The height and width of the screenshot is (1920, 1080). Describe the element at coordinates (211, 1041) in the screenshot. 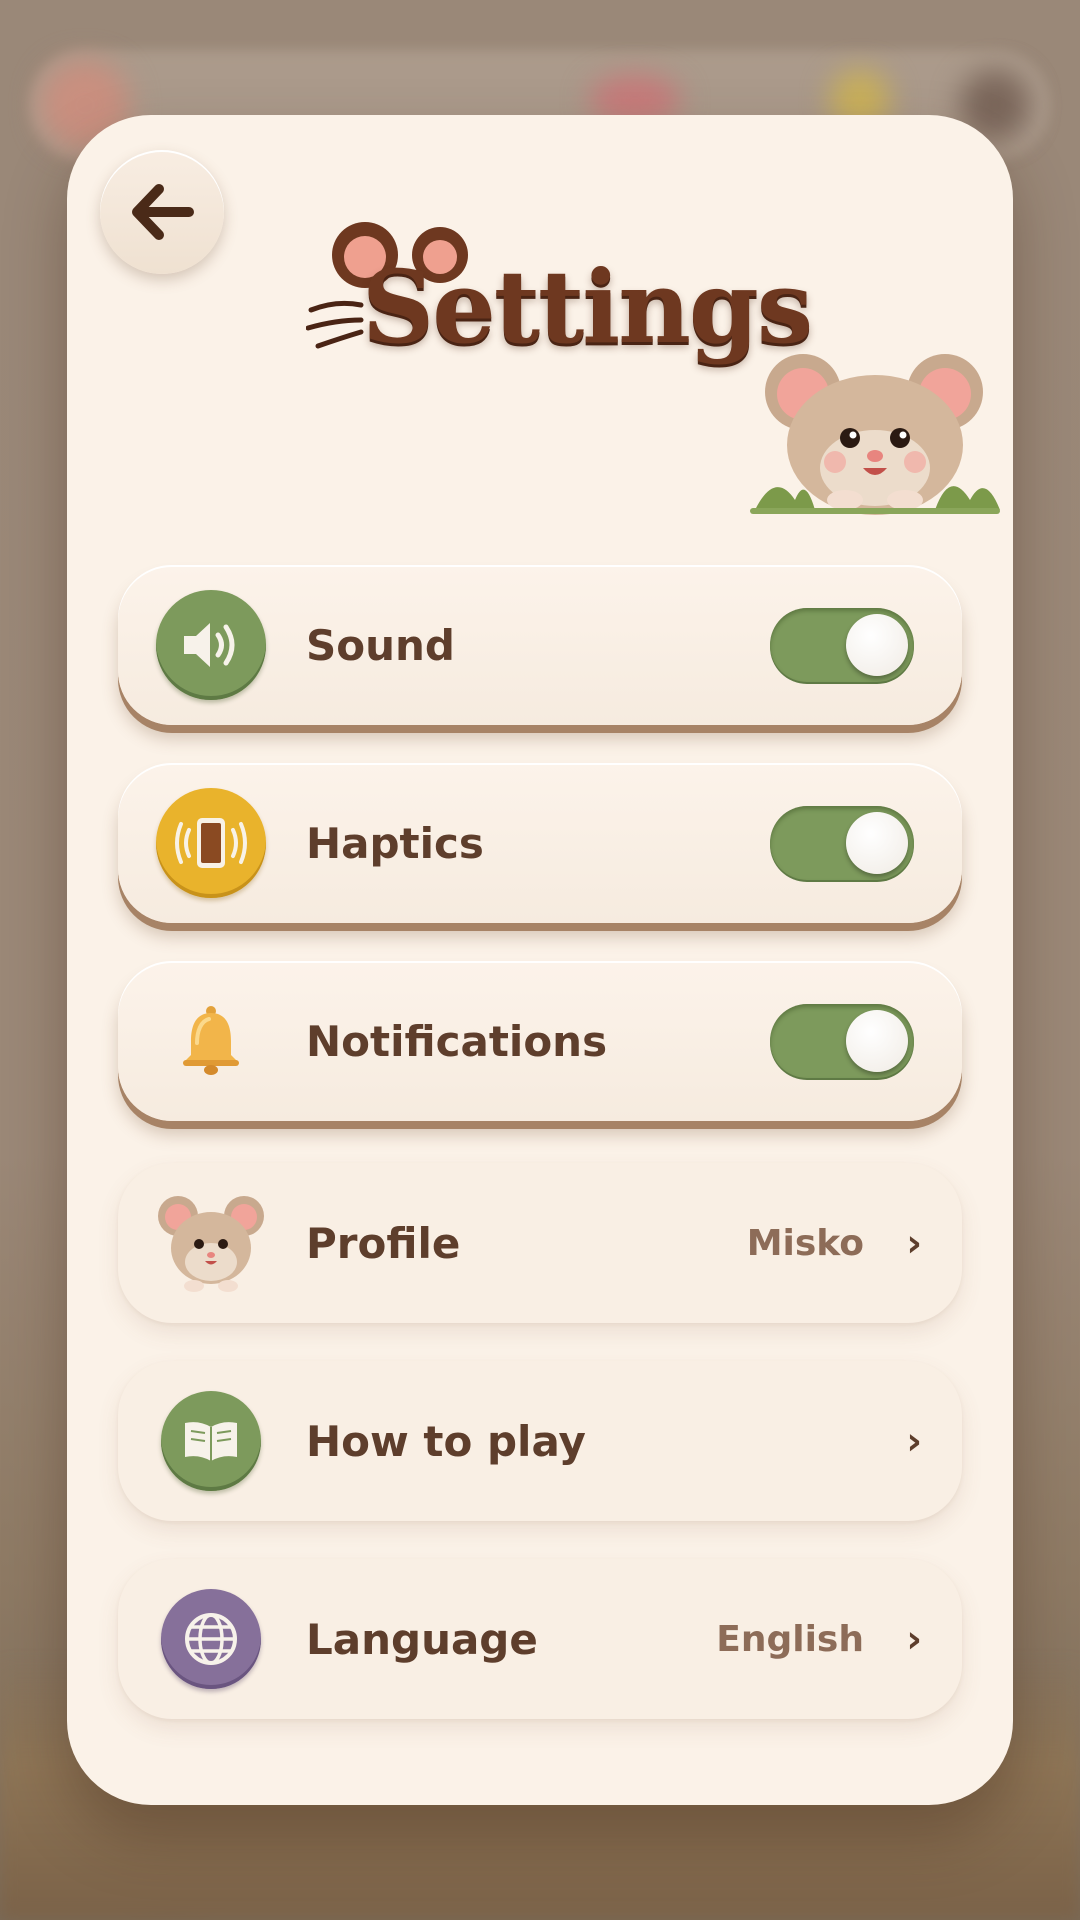

I see `bell-icon` at that location.